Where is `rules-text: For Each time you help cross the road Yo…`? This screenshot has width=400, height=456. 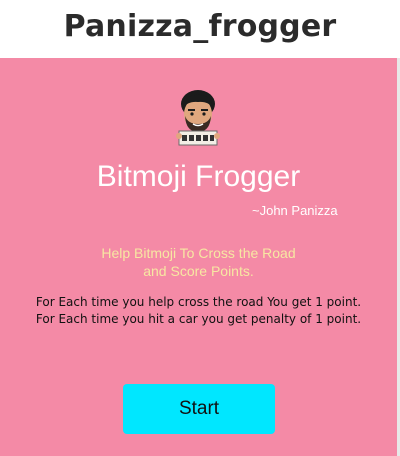 rules-text: For Each time you help cross the road Yo… is located at coordinates (198, 311).